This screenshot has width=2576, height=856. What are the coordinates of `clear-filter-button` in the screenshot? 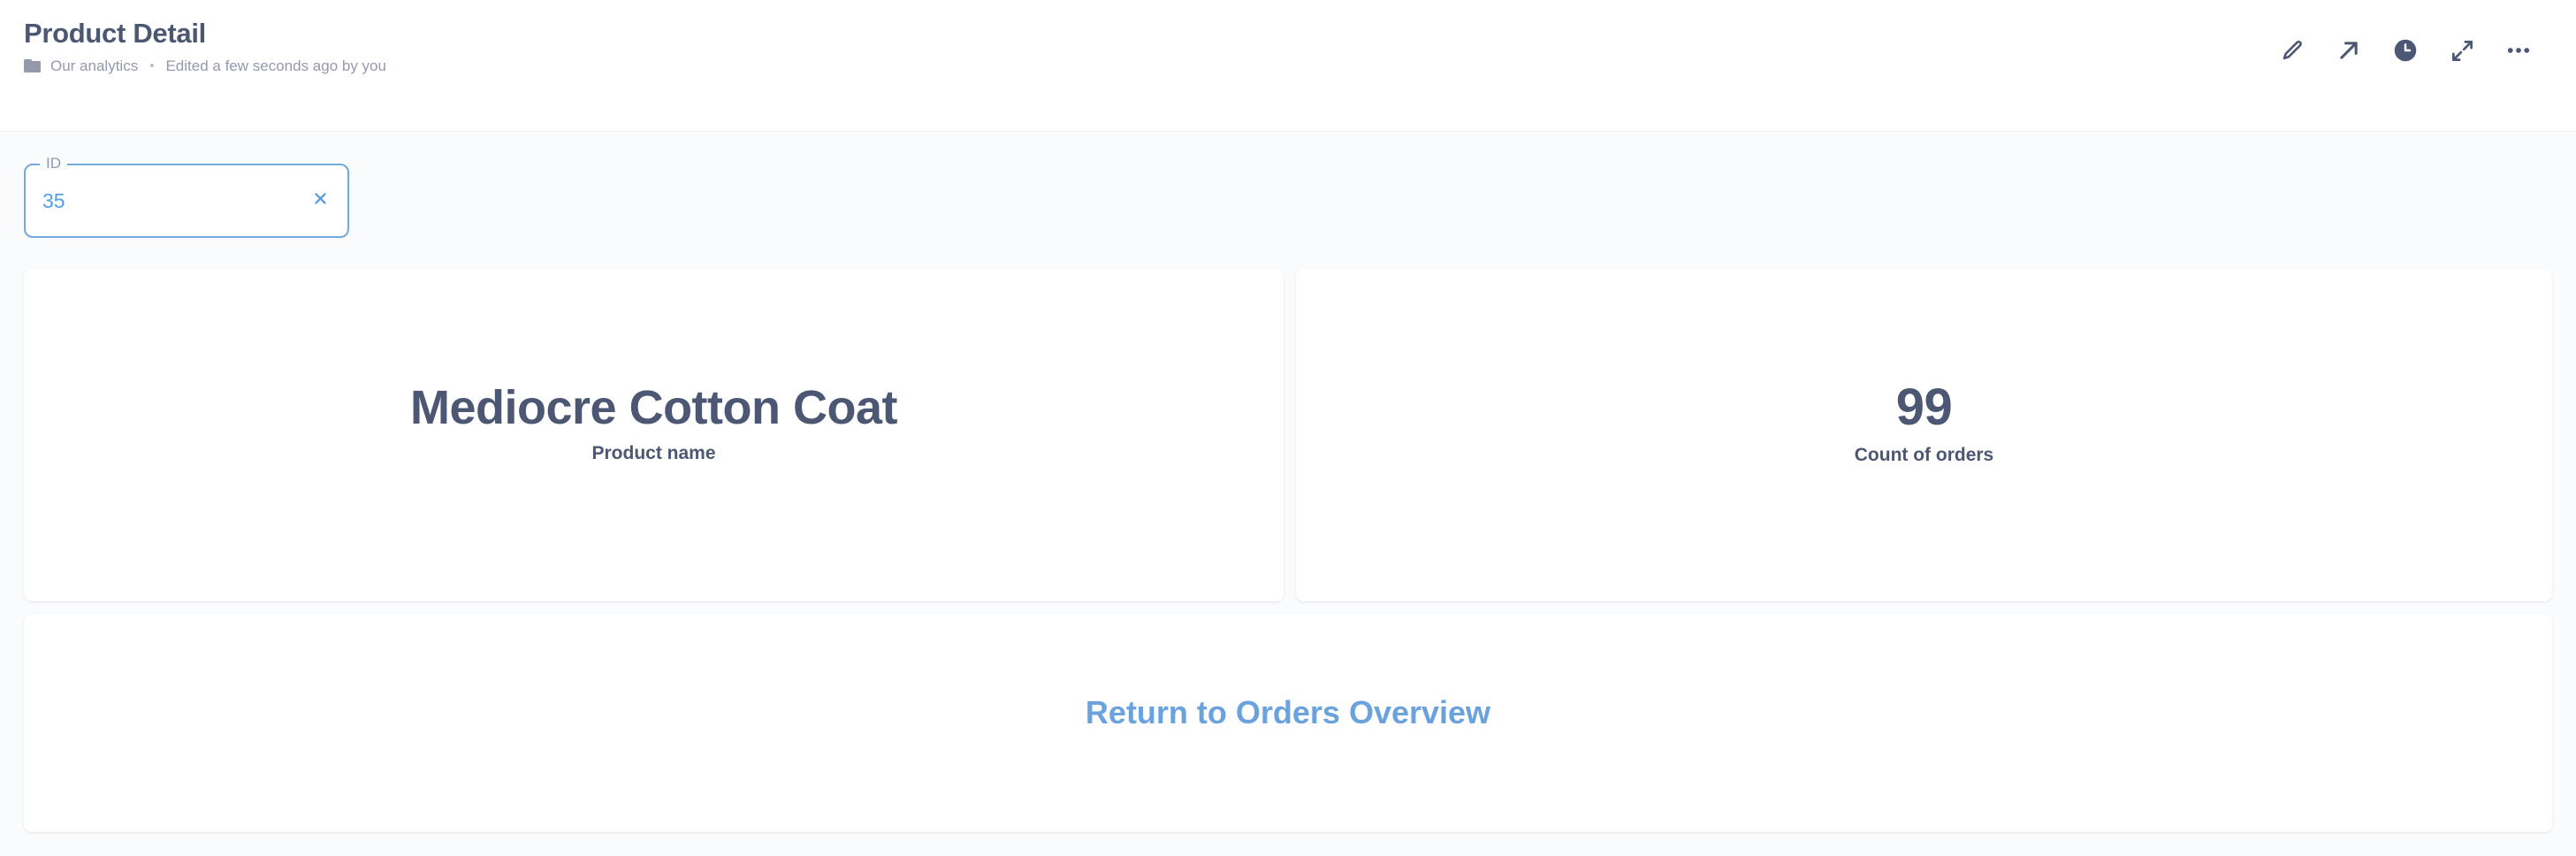 It's located at (320, 201).